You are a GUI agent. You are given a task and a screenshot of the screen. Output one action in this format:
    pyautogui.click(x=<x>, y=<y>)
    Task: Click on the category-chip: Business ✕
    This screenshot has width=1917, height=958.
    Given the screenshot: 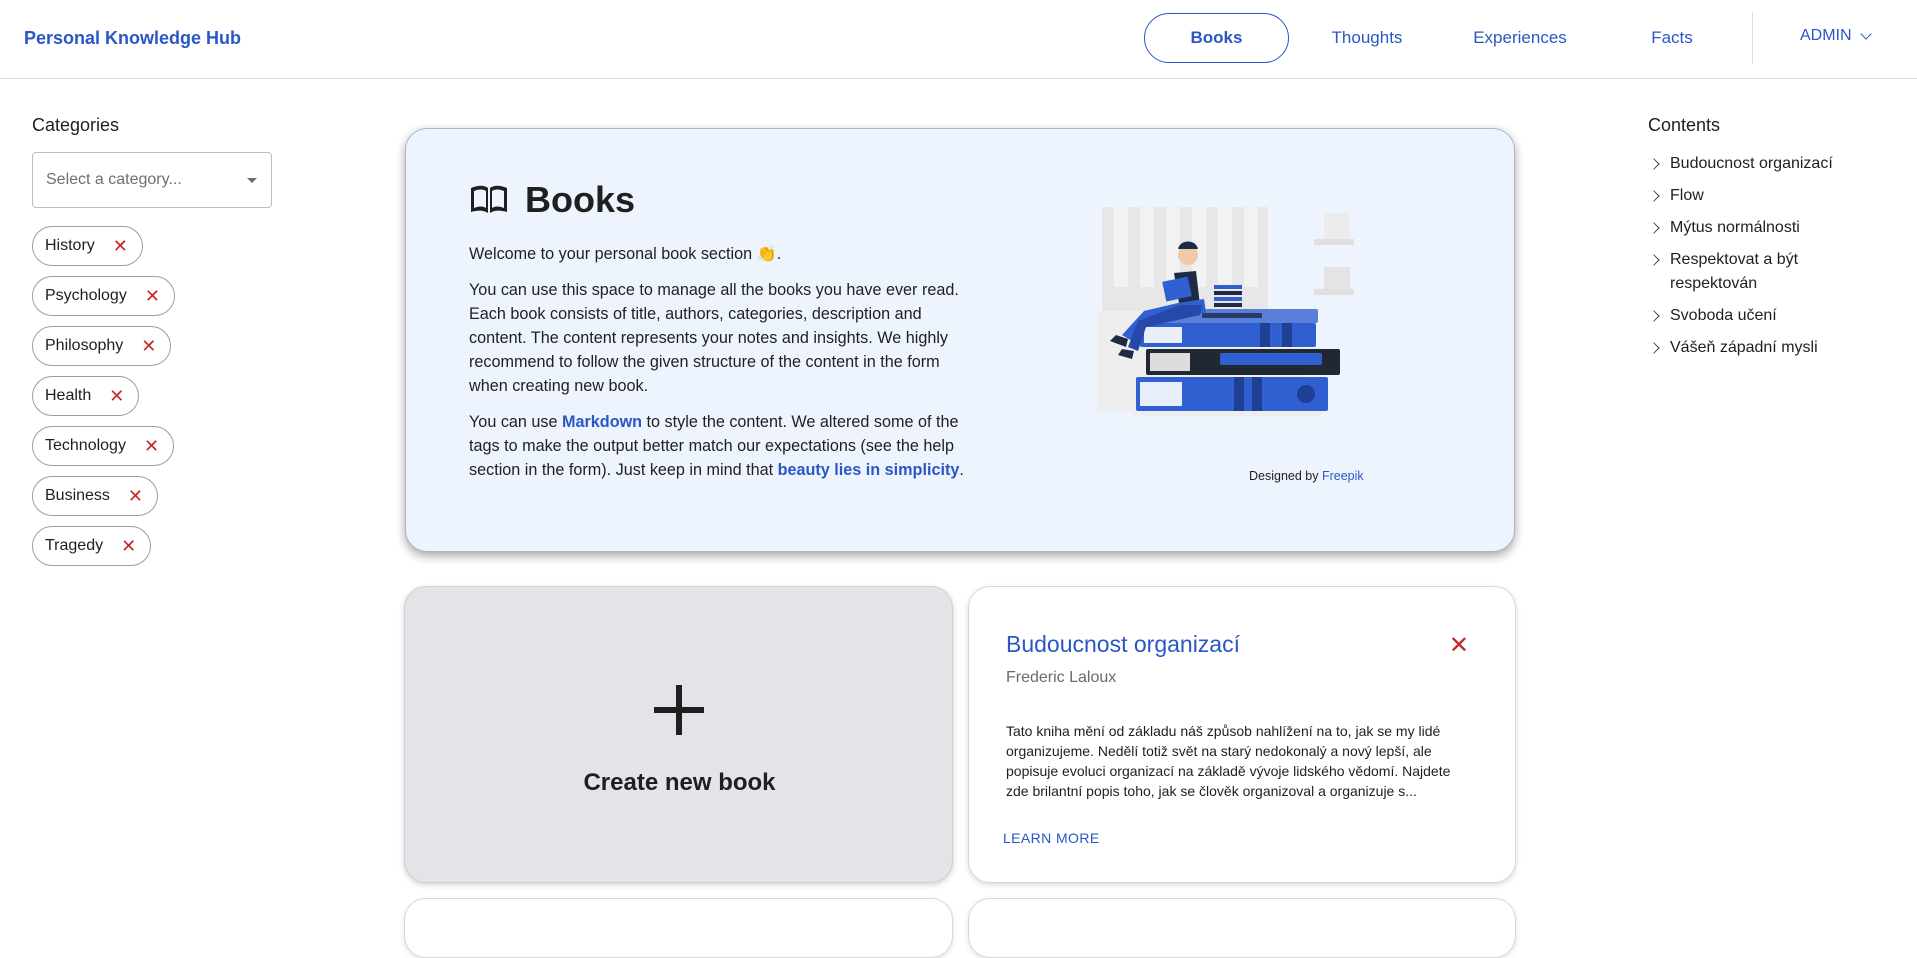 What is the action you would take?
    pyautogui.click(x=95, y=496)
    